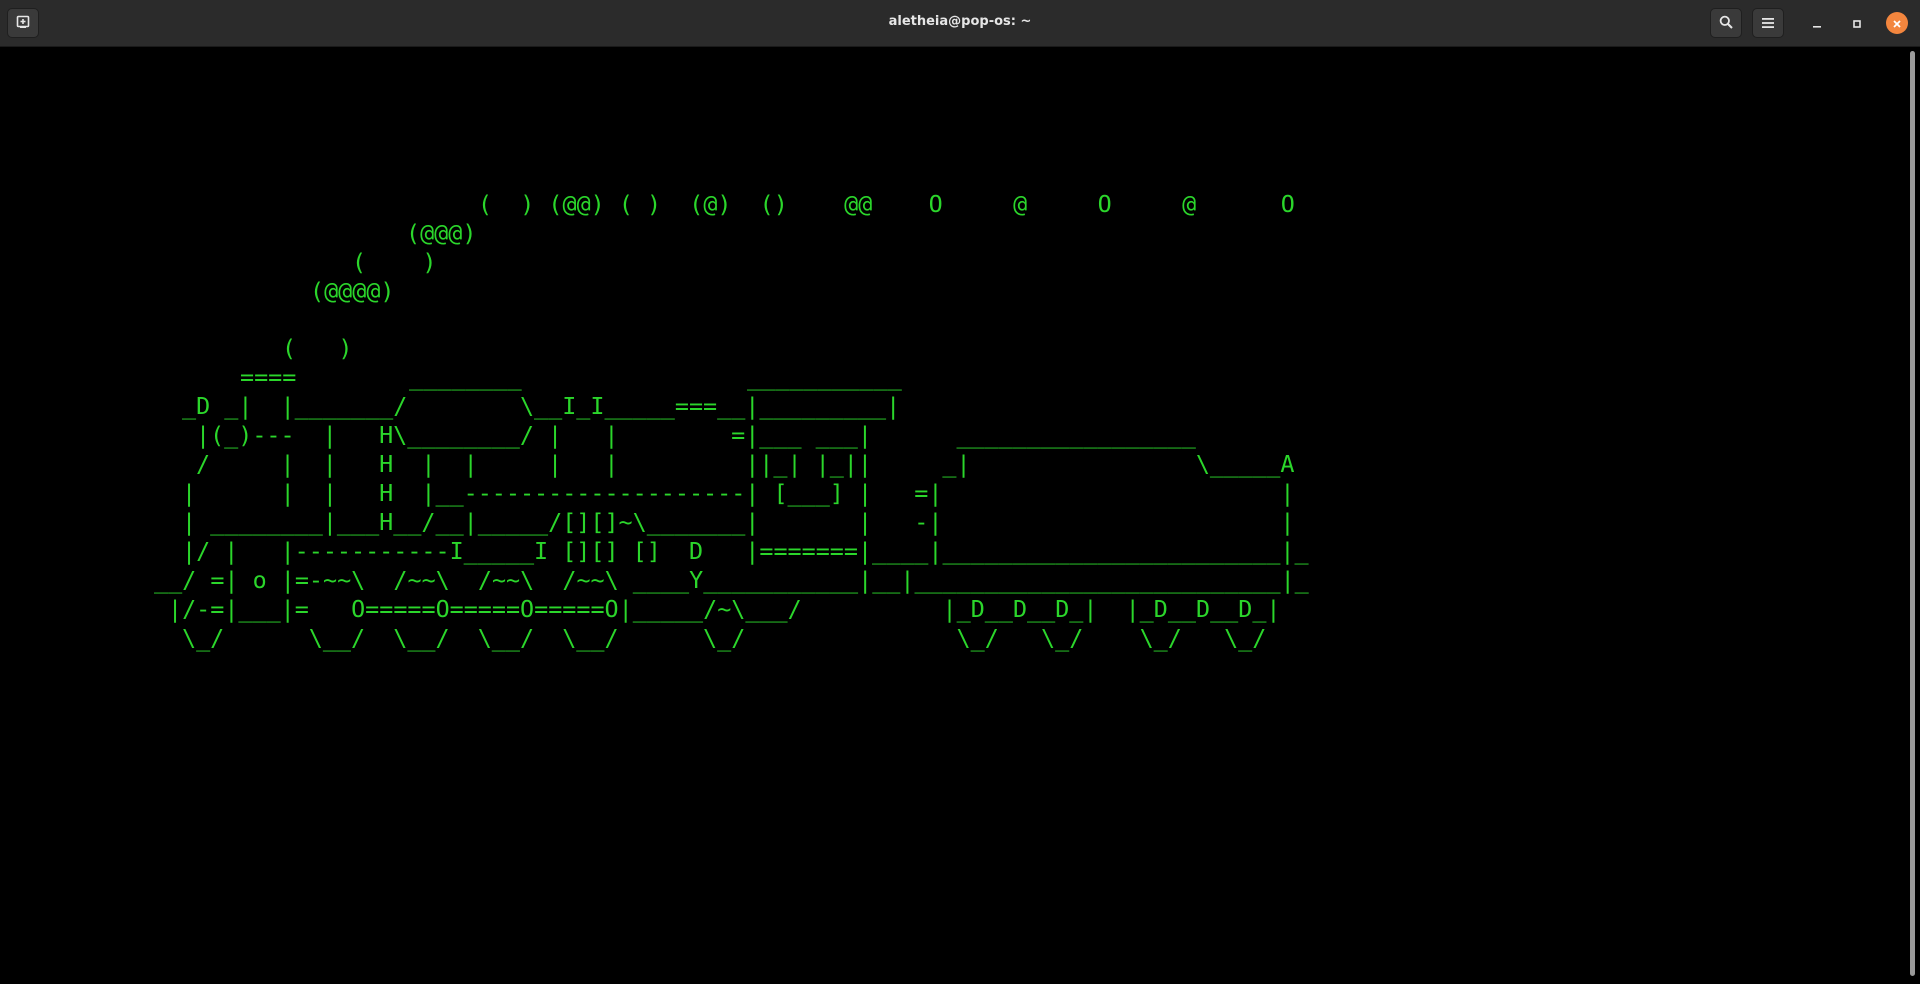 The height and width of the screenshot is (984, 1920). Describe the element at coordinates (1912, 513) in the screenshot. I see `vertical-scrollbar` at that location.